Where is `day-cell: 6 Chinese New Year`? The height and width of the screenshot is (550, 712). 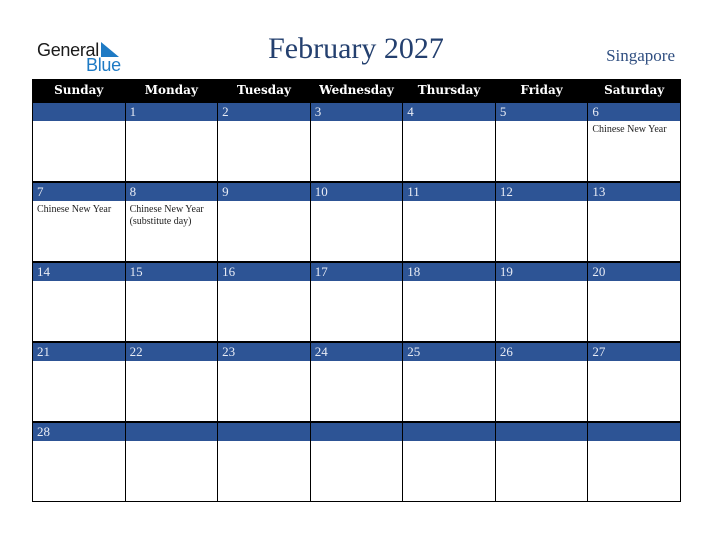
day-cell: 6 Chinese New Year is located at coordinates (634, 141).